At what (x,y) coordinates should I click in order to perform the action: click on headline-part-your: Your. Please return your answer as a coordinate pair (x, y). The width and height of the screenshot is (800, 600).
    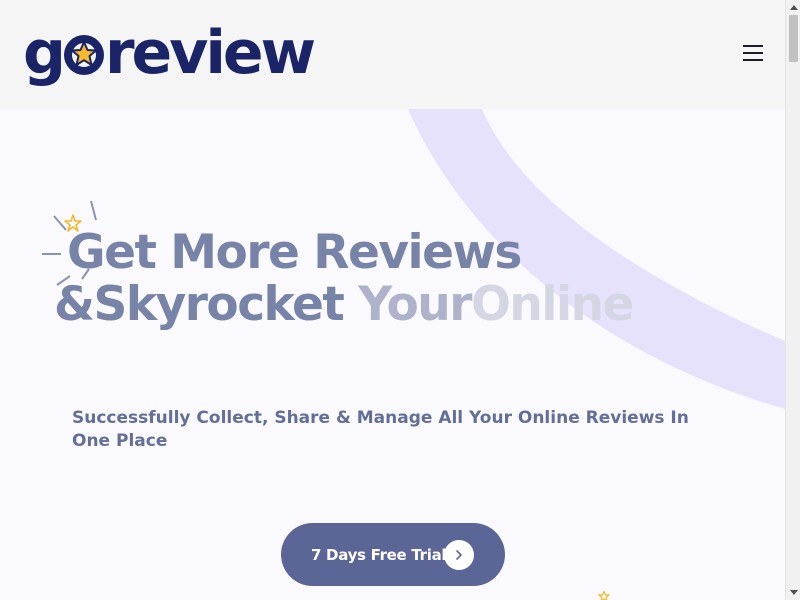
    Looking at the image, I should click on (415, 304).